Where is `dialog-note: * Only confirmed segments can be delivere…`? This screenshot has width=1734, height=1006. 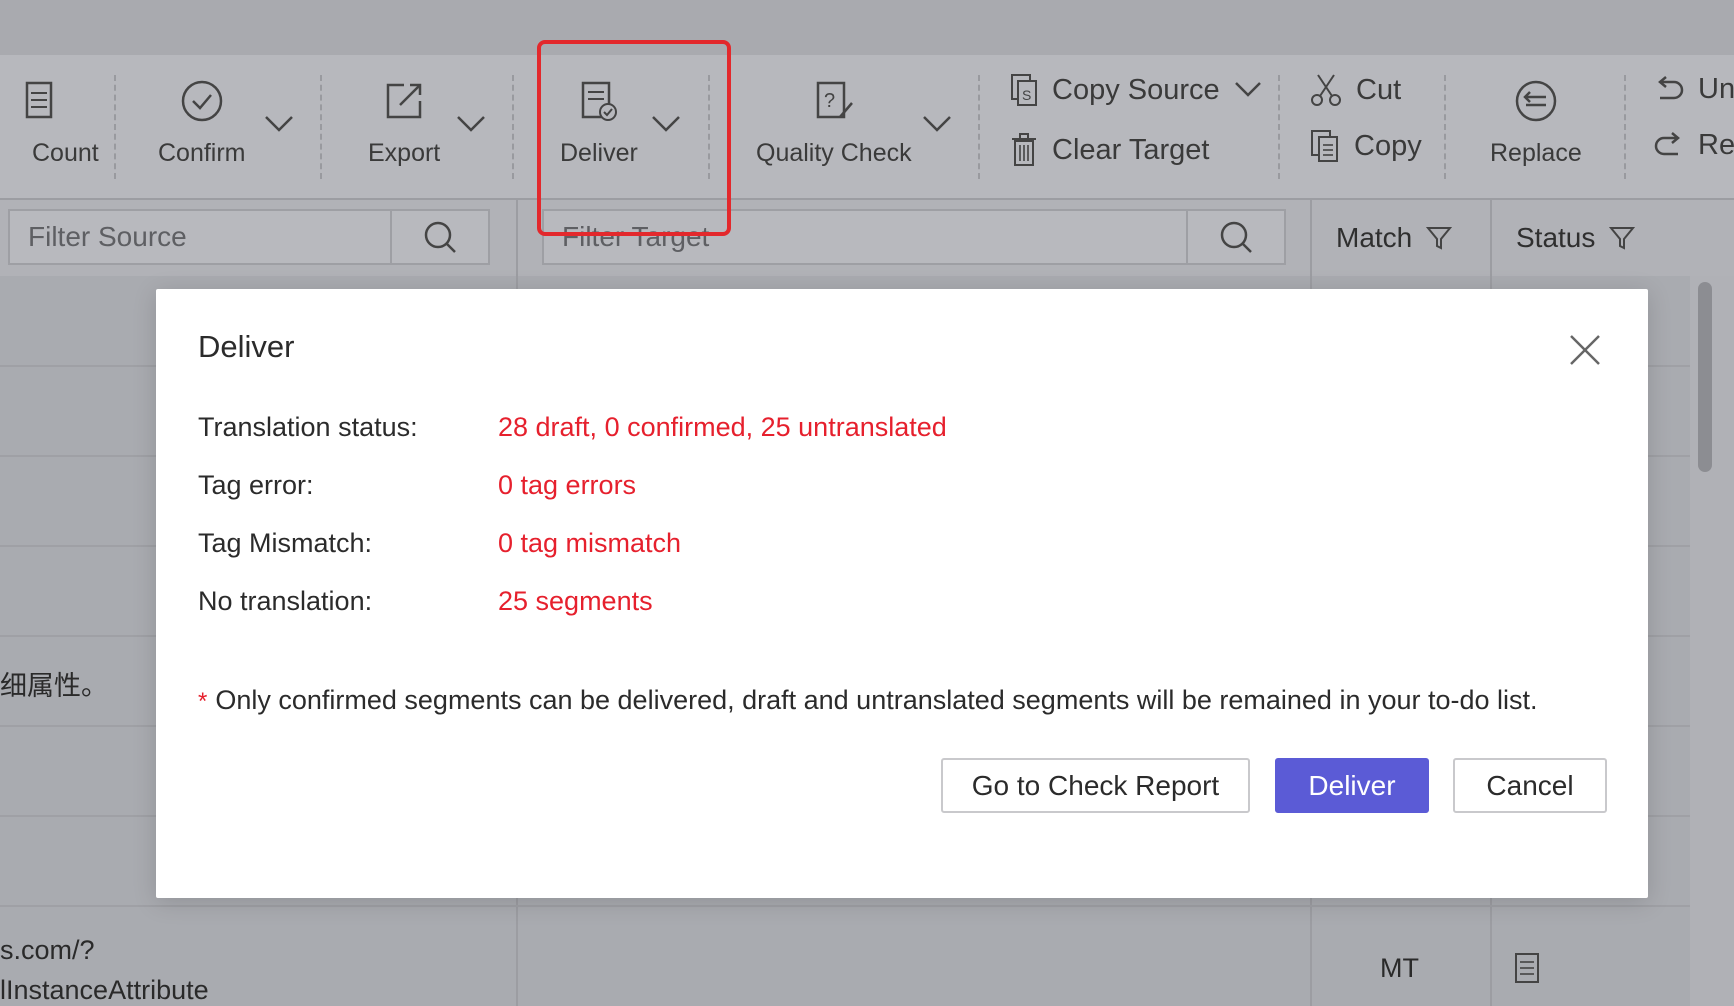 dialog-note: * Only confirmed segments can be delivere… is located at coordinates (868, 700).